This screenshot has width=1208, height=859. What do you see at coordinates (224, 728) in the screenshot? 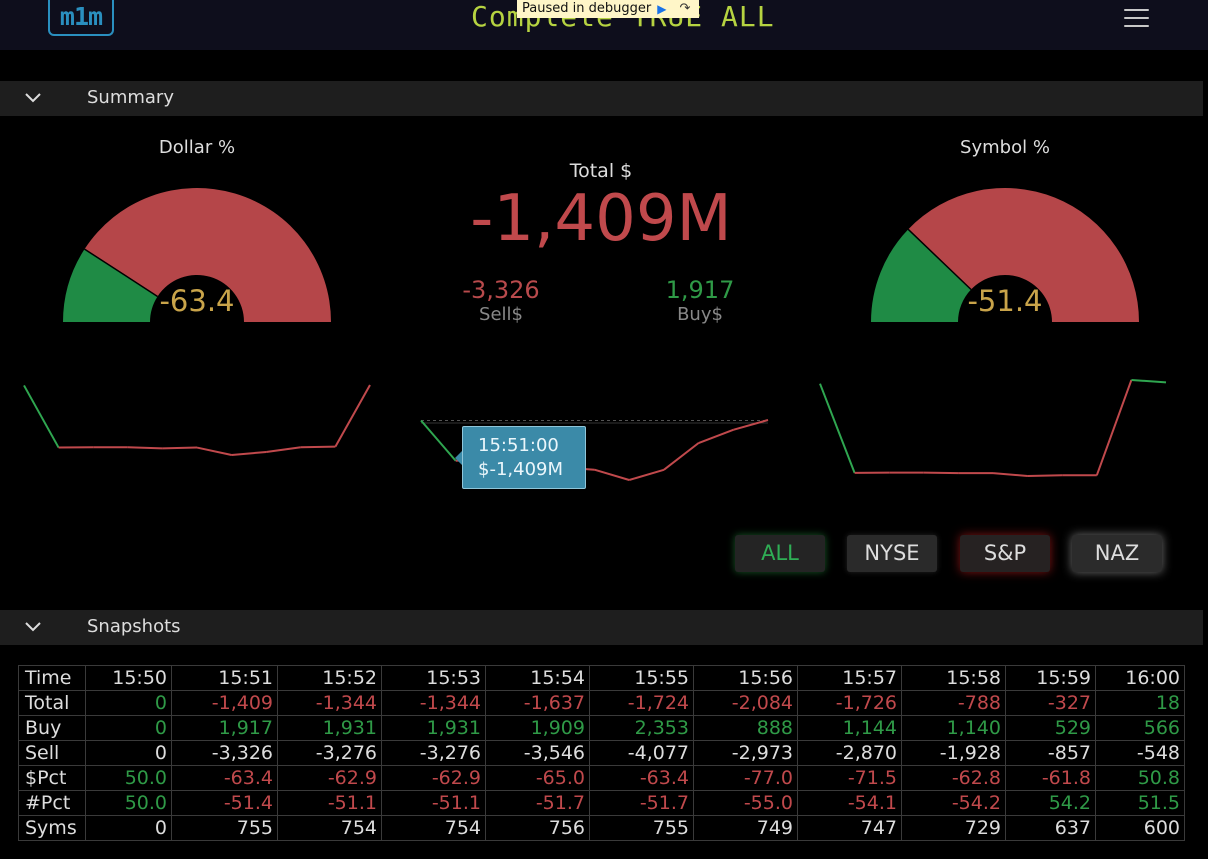
I see `table-cell: 1,917` at bounding box center [224, 728].